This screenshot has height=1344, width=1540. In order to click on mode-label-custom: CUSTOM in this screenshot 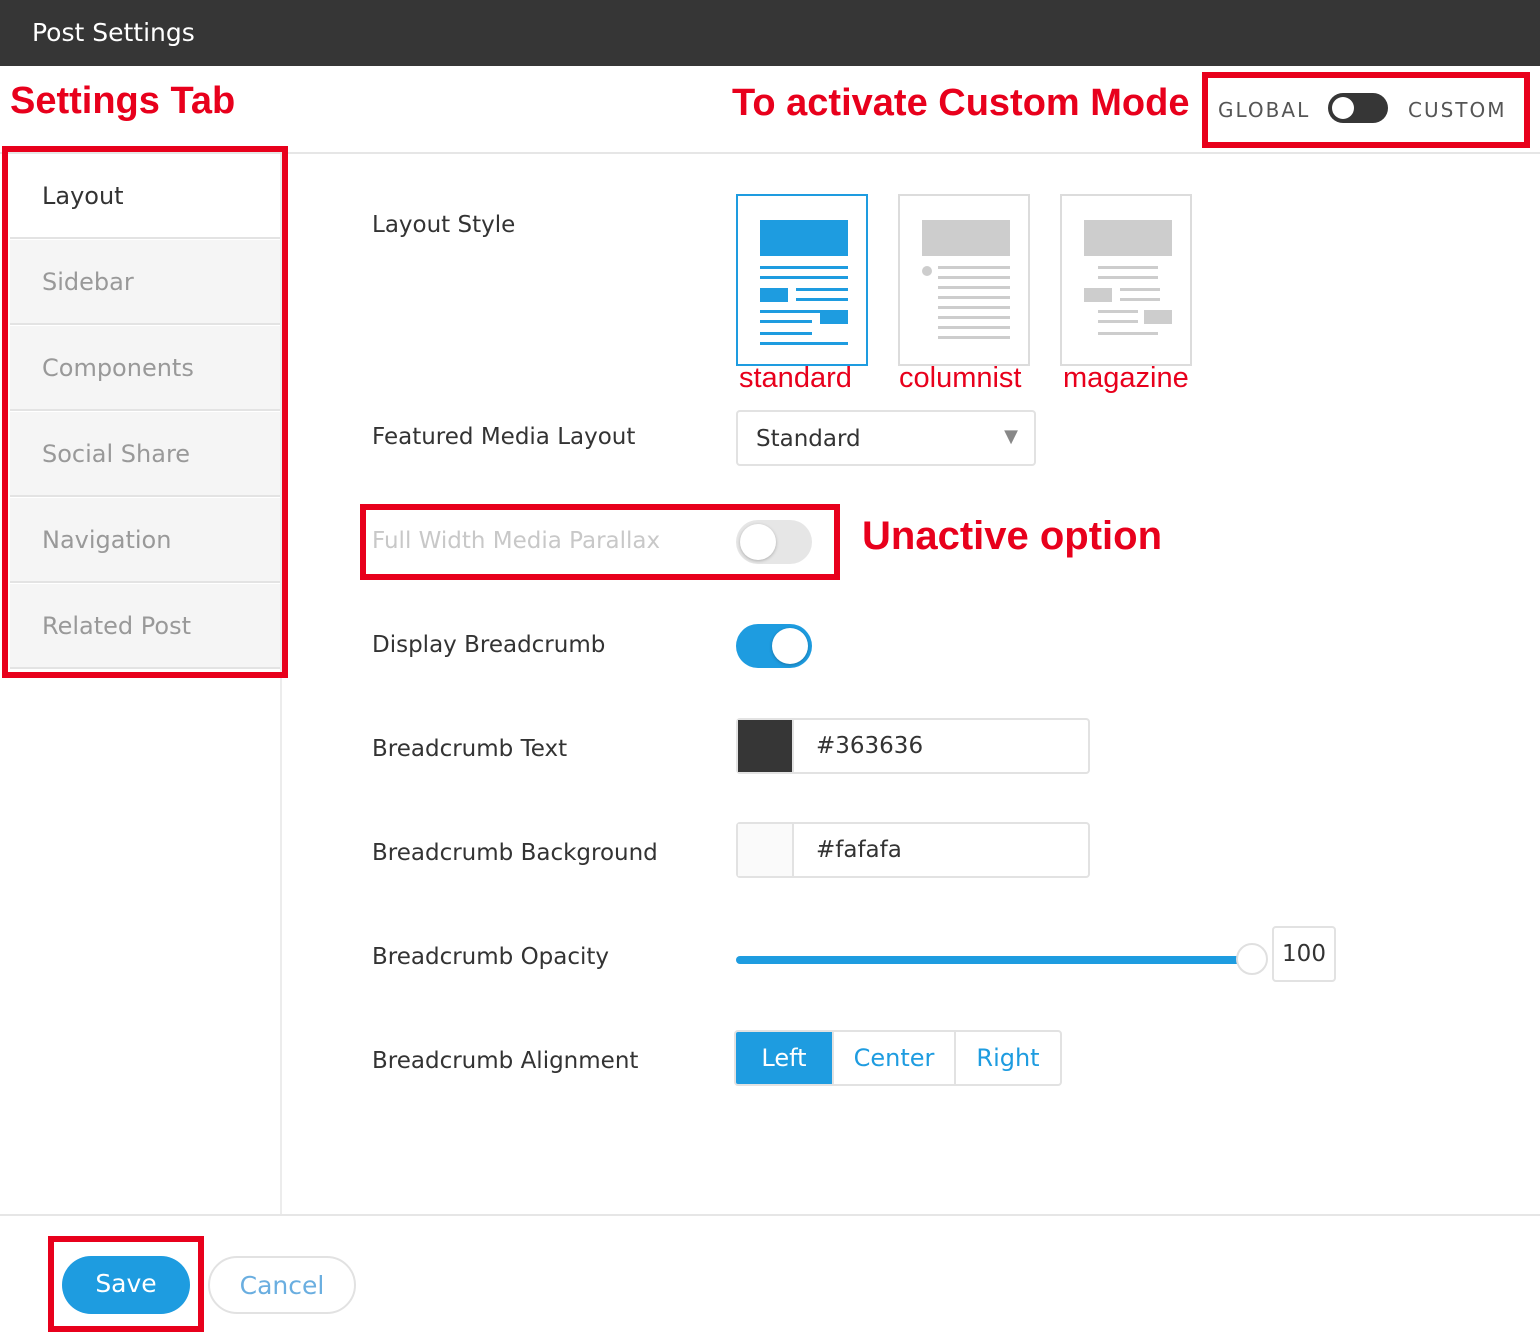, I will do `click(1457, 110)`.